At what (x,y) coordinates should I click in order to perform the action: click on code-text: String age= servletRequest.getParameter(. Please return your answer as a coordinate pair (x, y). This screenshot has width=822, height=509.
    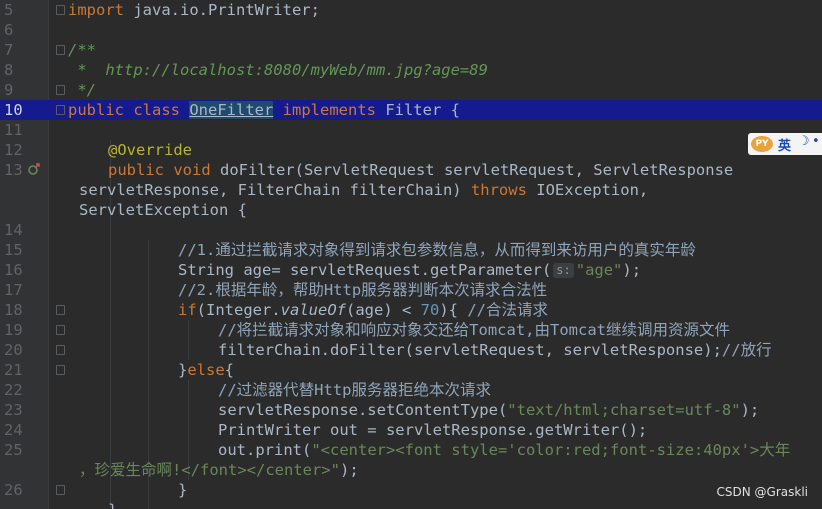
    Looking at the image, I should click on (365, 270).